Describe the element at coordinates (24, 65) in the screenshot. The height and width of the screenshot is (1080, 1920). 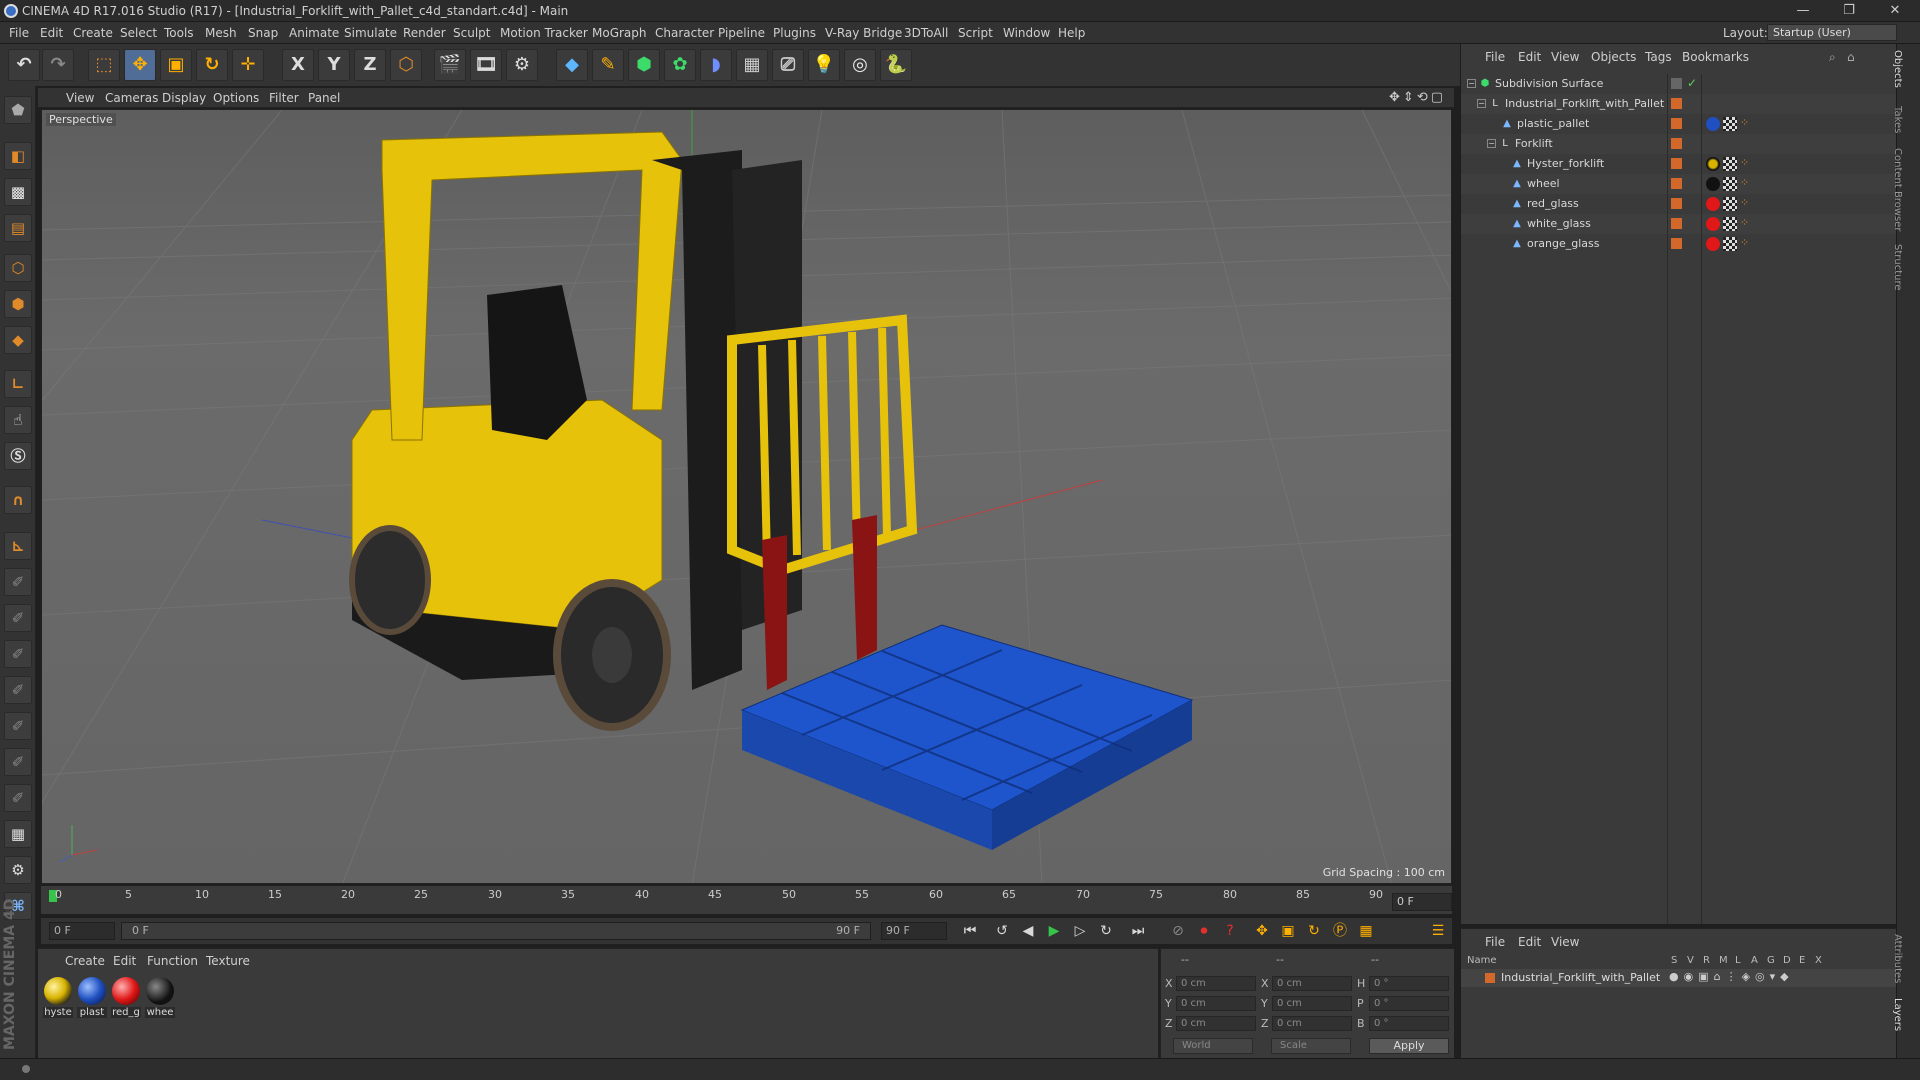
I see `undo-icon: ↶` at that location.